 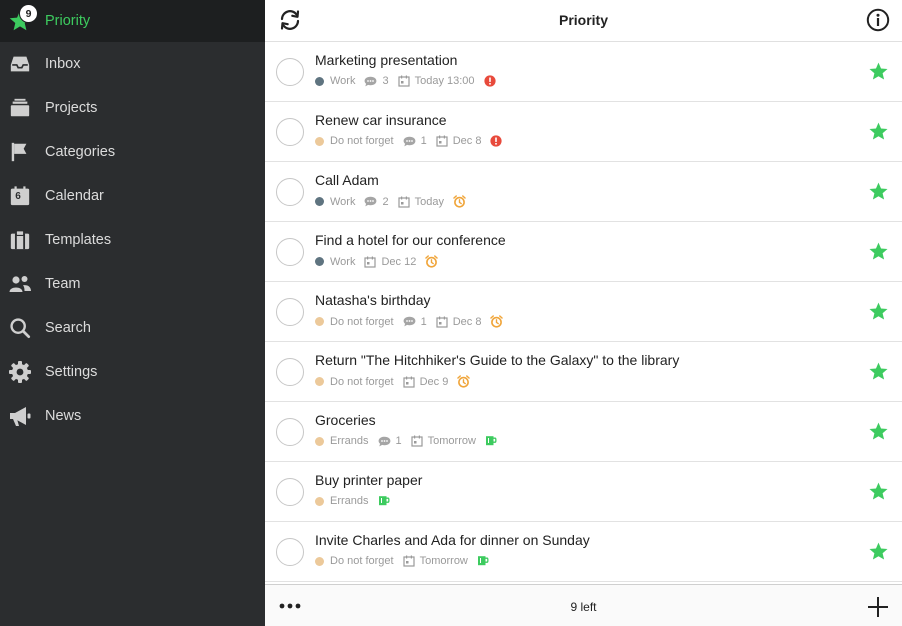 I want to click on task-meta: Work Dec 12, so click(x=381, y=261).